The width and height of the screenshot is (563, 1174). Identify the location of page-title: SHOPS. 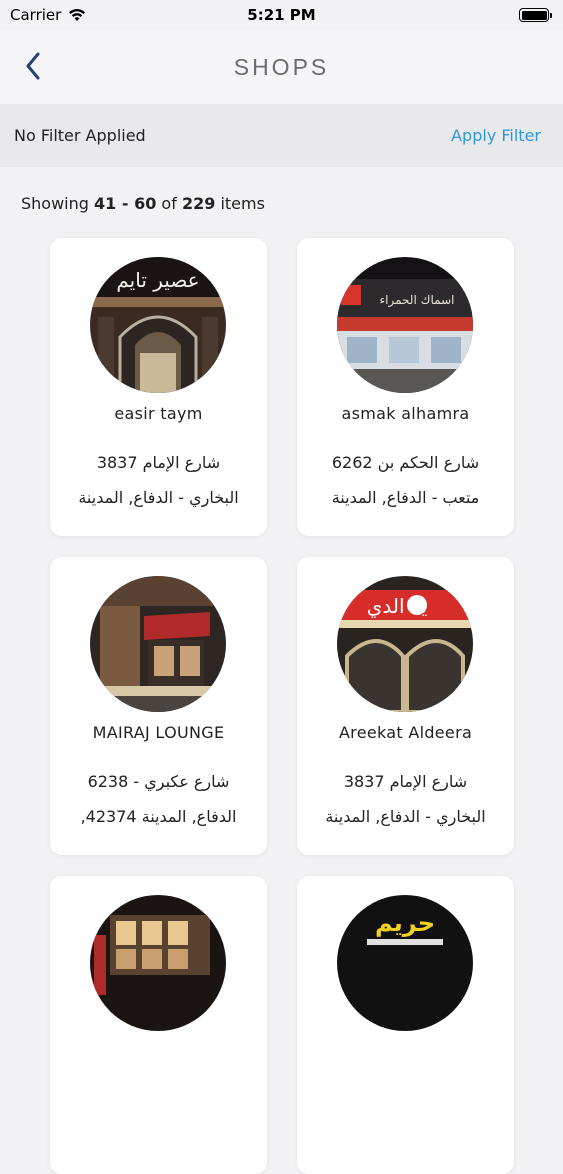
(281, 66).